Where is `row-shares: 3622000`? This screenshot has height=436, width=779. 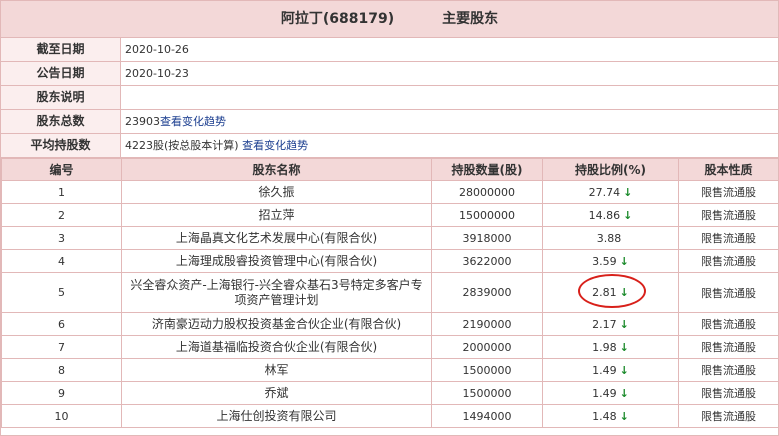
row-shares: 3622000 is located at coordinates (487, 261).